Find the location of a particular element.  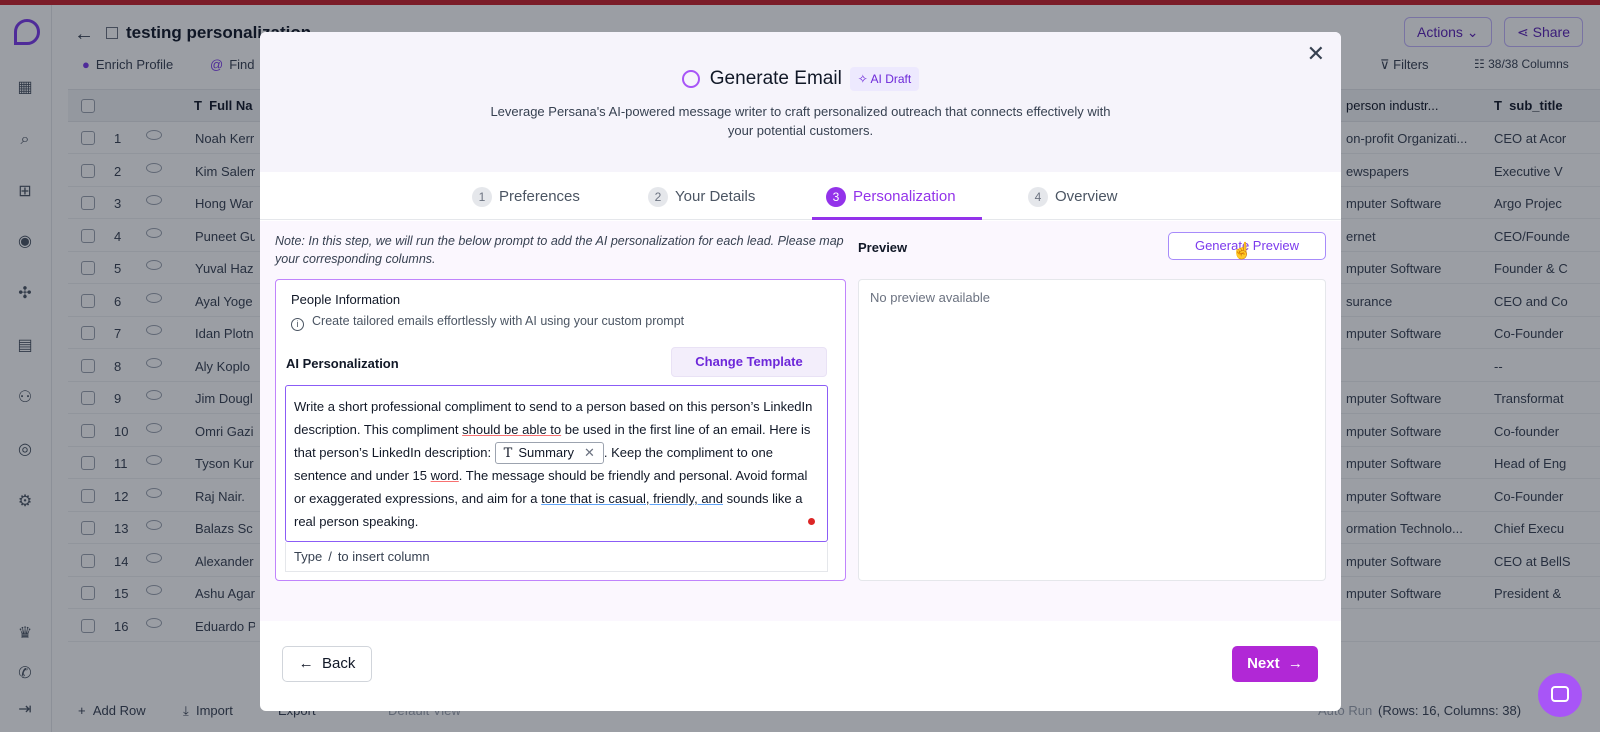

support-chat-button is located at coordinates (1560, 695).